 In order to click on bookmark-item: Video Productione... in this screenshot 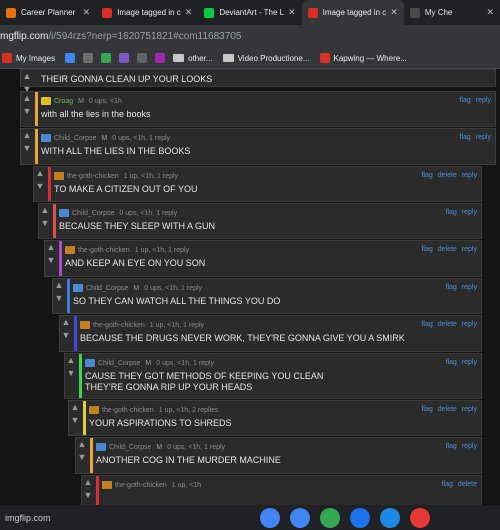, I will do `click(266, 58)`.